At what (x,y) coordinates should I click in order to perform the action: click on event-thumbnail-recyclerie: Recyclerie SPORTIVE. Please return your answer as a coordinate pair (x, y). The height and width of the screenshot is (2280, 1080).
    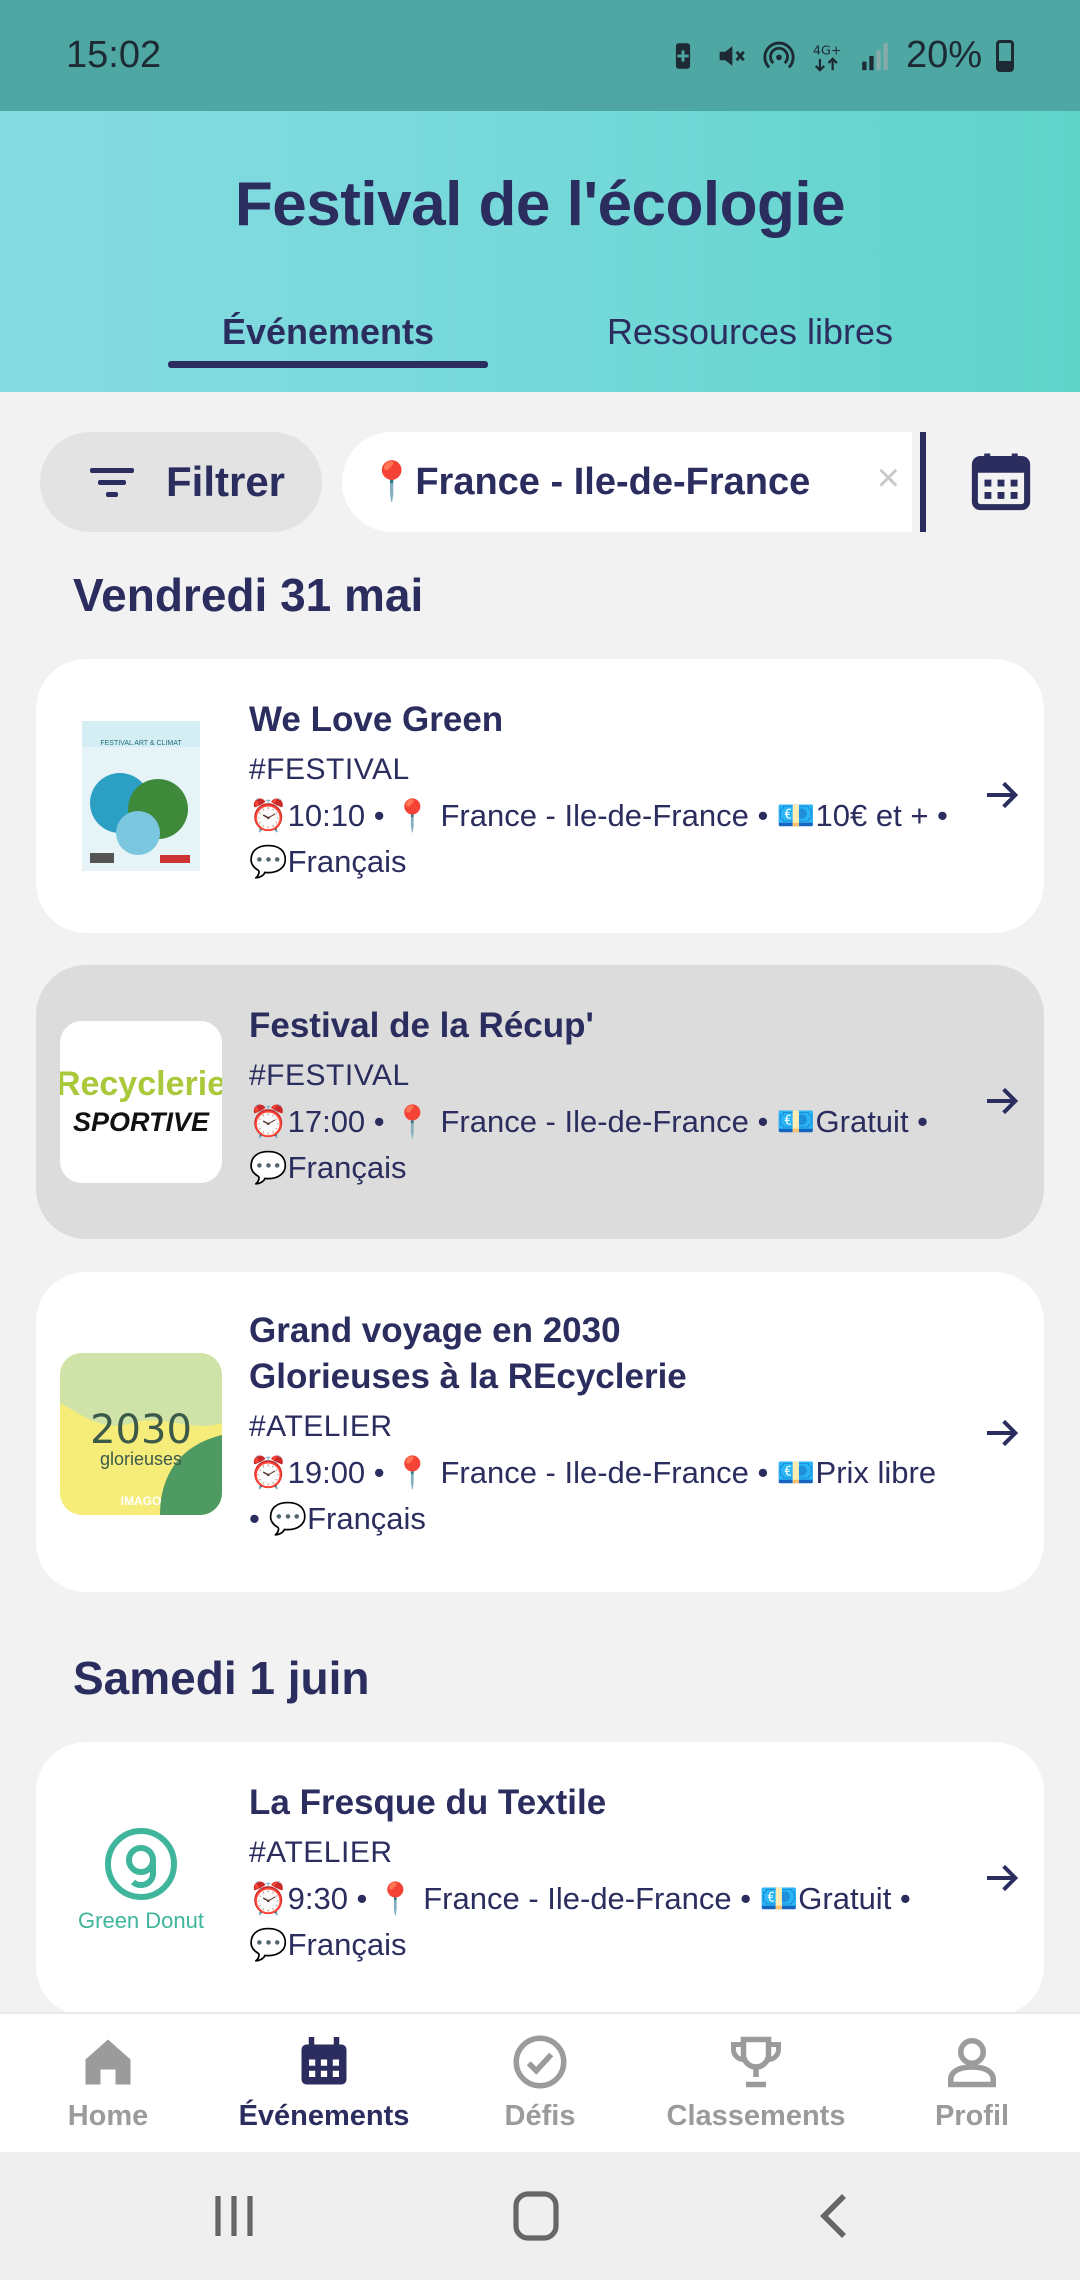
    Looking at the image, I should click on (141, 1102).